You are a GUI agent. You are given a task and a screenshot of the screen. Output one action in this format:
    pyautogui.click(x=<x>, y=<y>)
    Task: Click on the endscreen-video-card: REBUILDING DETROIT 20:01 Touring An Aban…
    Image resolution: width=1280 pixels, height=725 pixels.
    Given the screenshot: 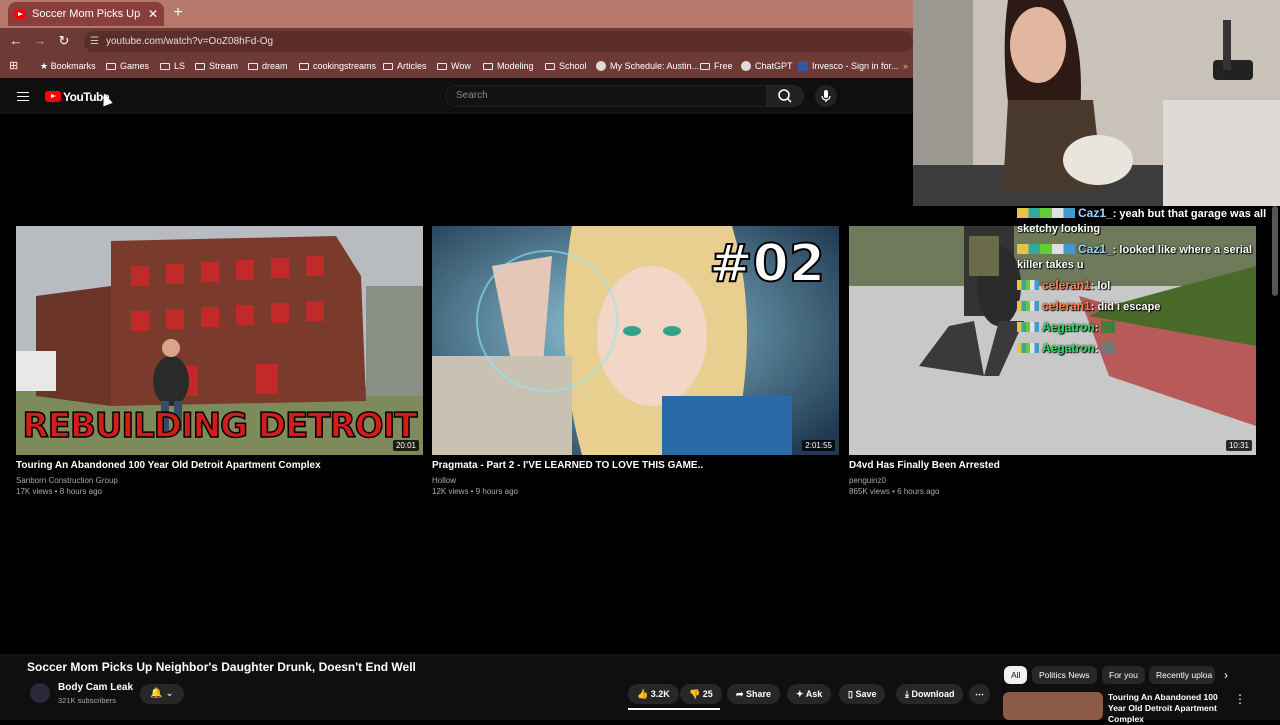 What is the action you would take?
    pyautogui.click(x=219, y=361)
    